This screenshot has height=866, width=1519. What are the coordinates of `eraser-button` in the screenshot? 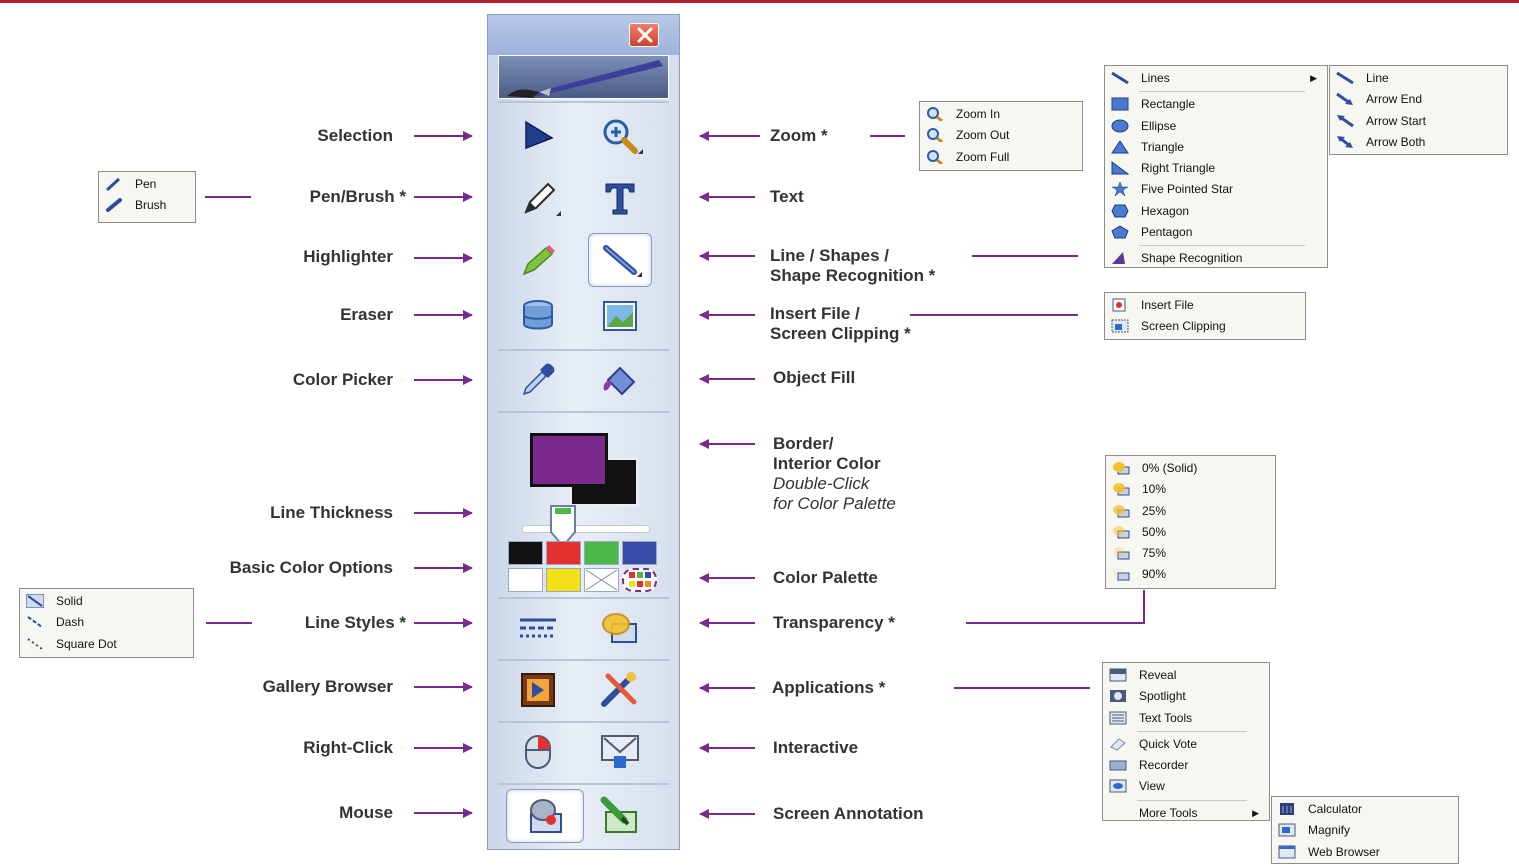 It's located at (538, 316).